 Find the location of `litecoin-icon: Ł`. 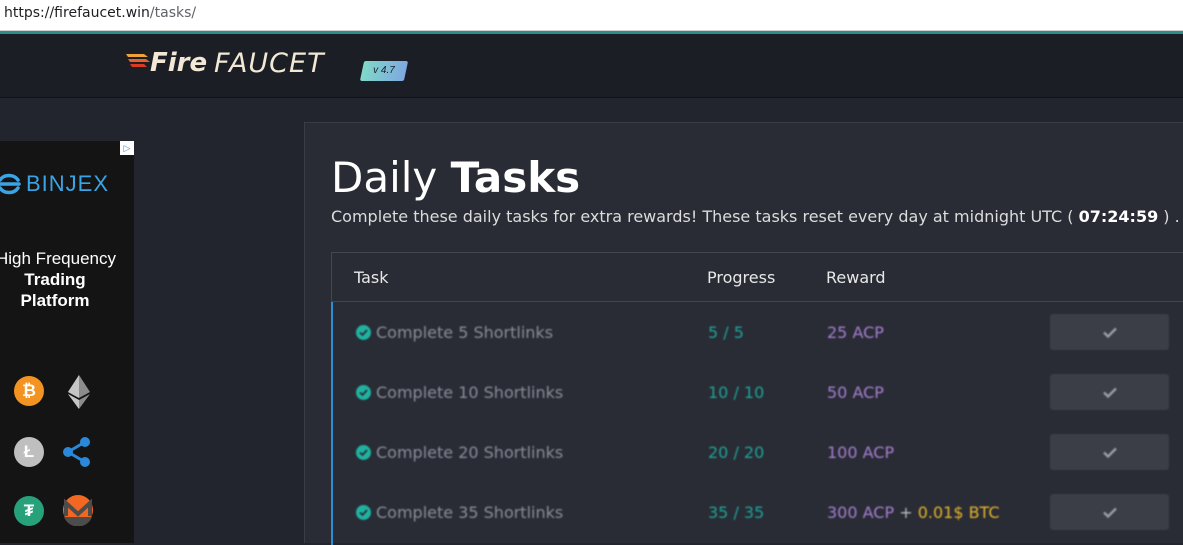

litecoin-icon: Ł is located at coordinates (29, 452).